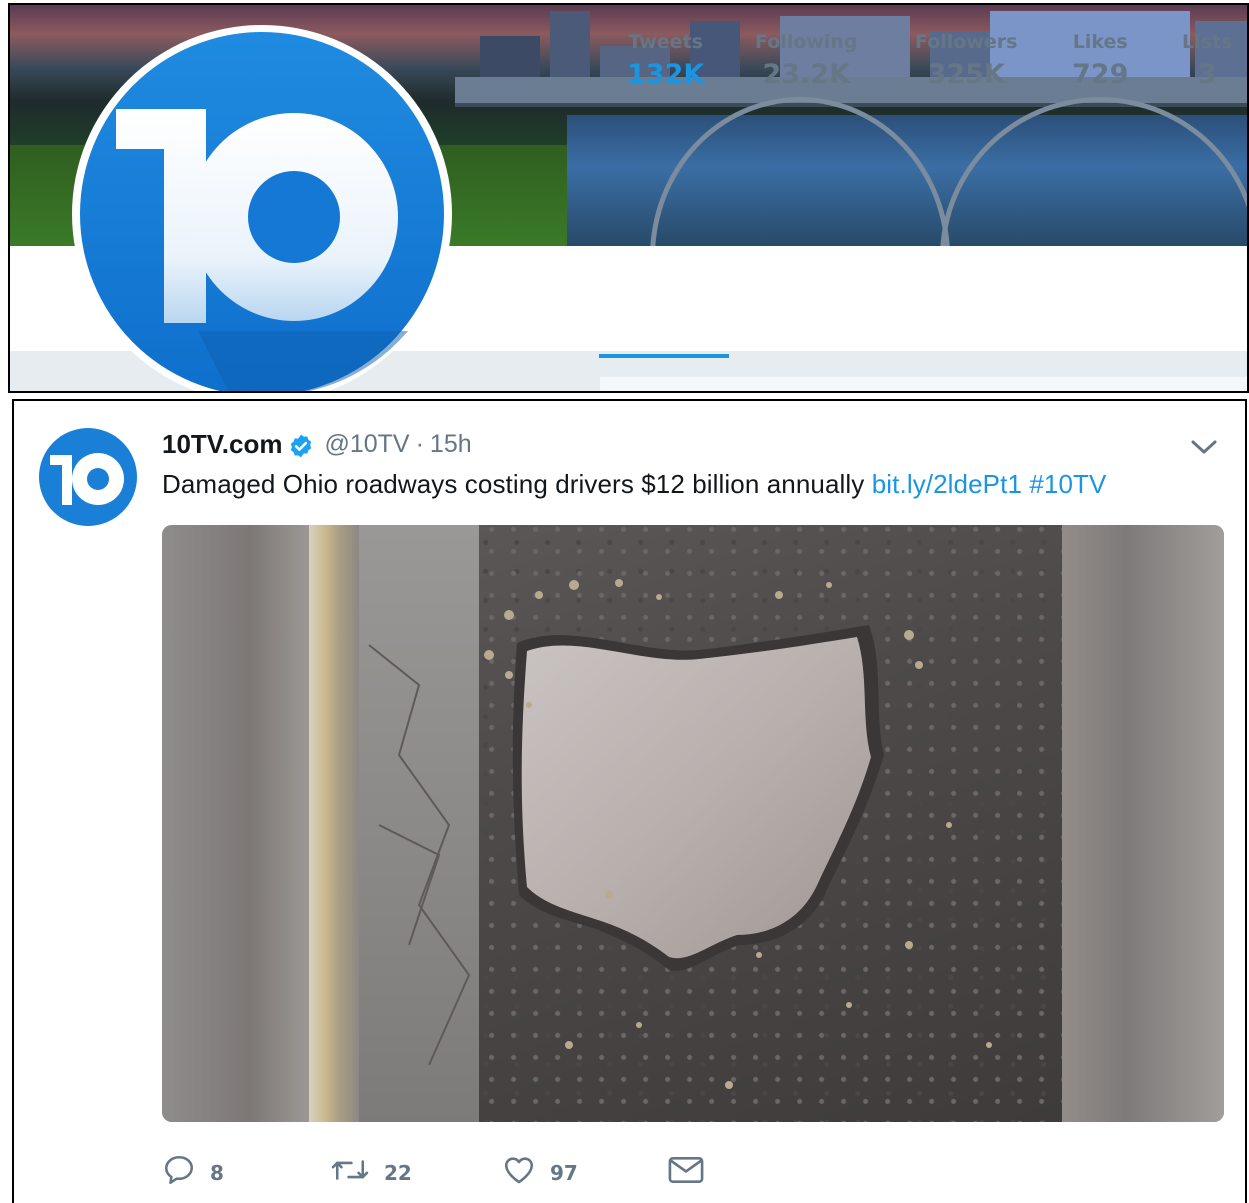 The height and width of the screenshot is (1203, 1249). I want to click on stat-value: 23.2K, so click(806, 74).